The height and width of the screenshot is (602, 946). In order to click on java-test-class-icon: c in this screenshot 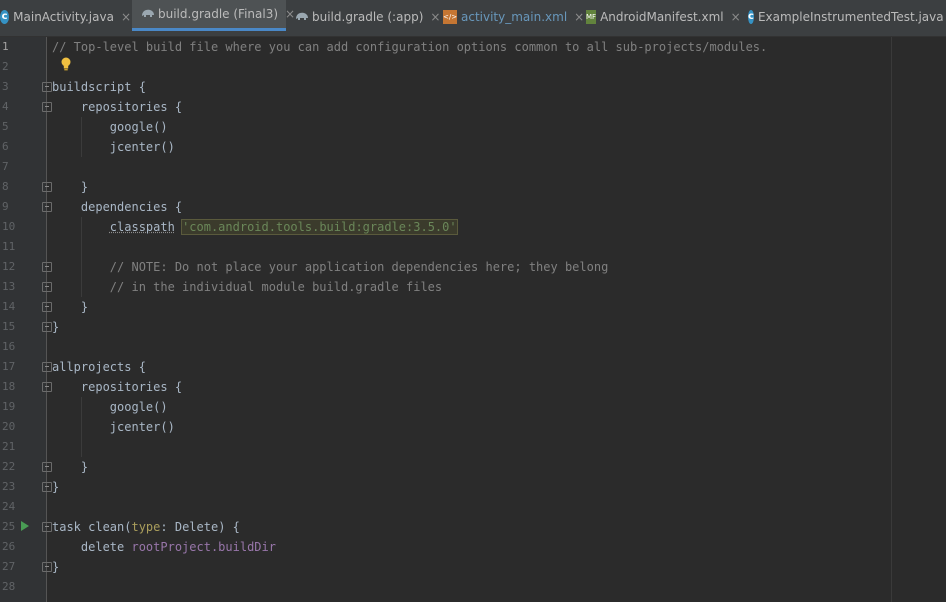, I will do `click(751, 17)`.